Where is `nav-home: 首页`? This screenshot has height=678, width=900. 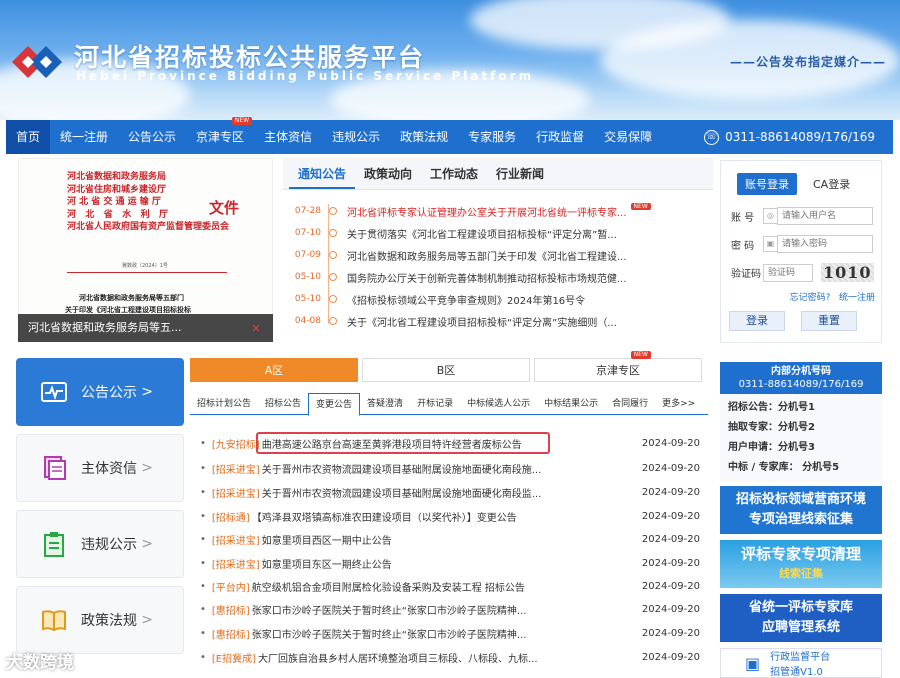 nav-home: 首页 is located at coordinates (28, 137).